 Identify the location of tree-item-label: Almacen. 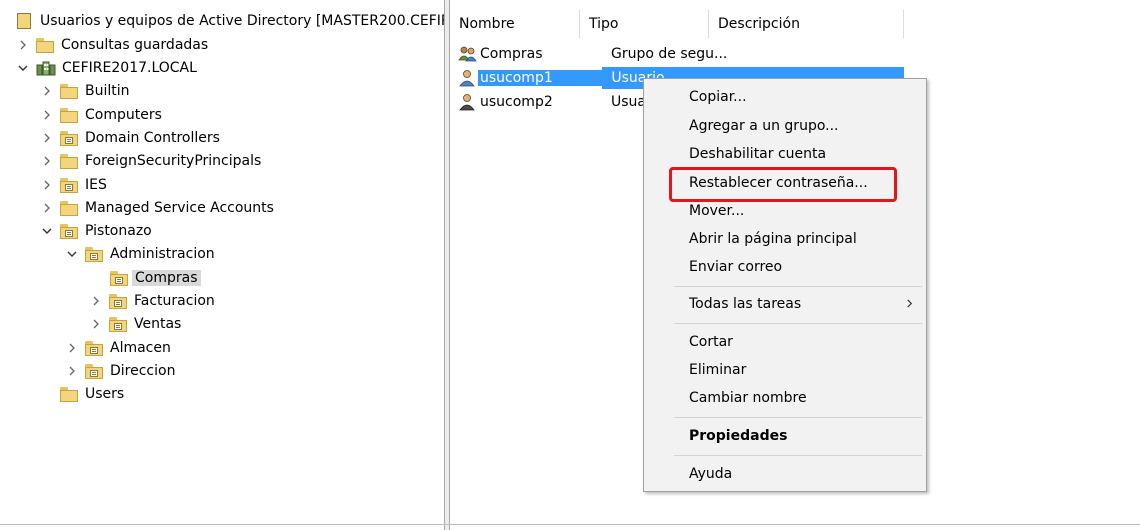
(140, 348).